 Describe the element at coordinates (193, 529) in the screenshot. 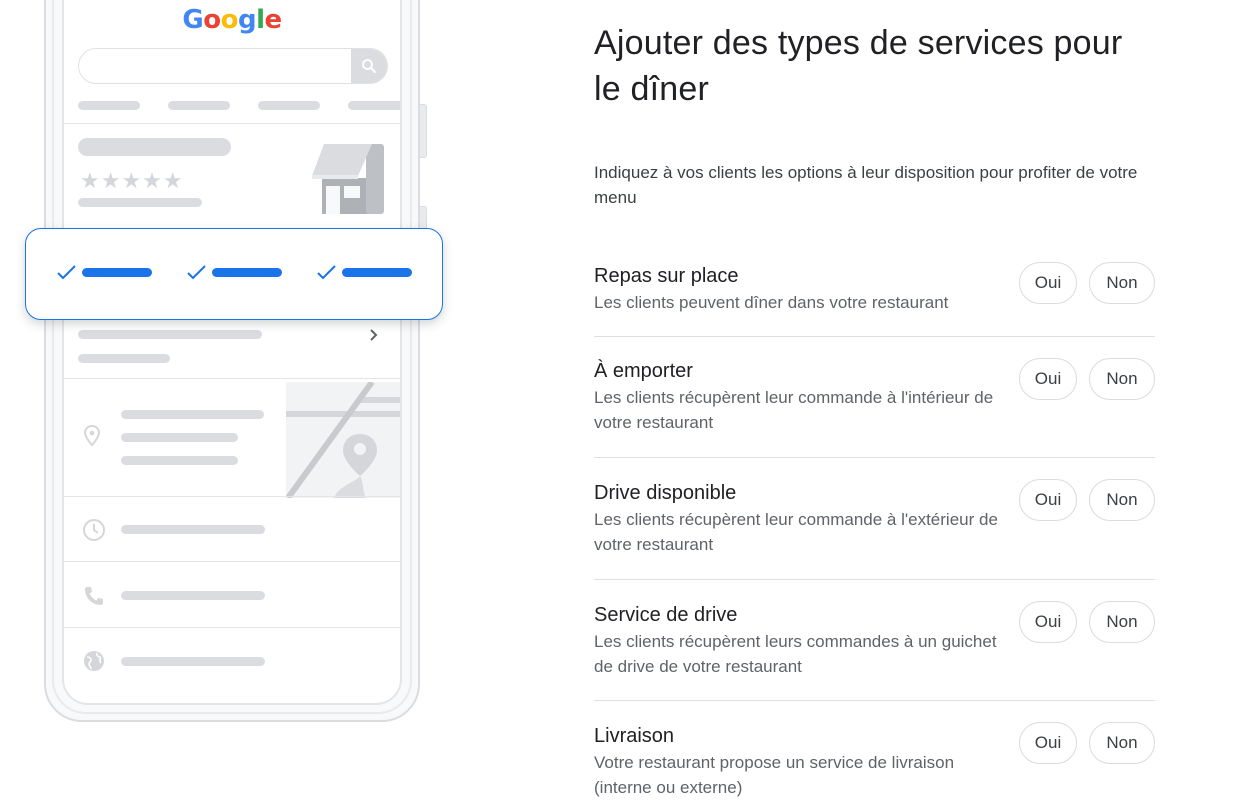

I see `hours-placeholder` at that location.